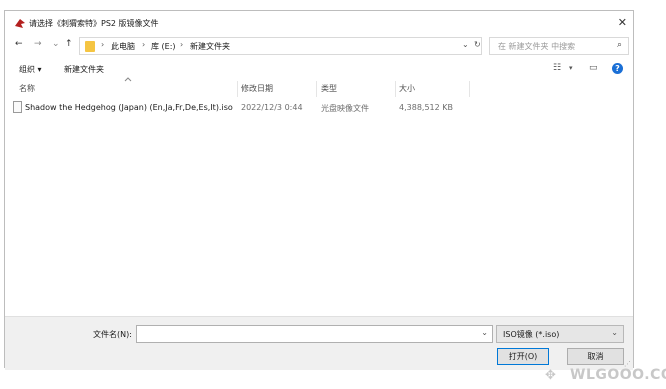 The width and height of the screenshot is (666, 389). What do you see at coordinates (319, 23) in the screenshot?
I see `title-bar: 请选择《刺猬索特》PS2 版镜像文件 ✕` at bounding box center [319, 23].